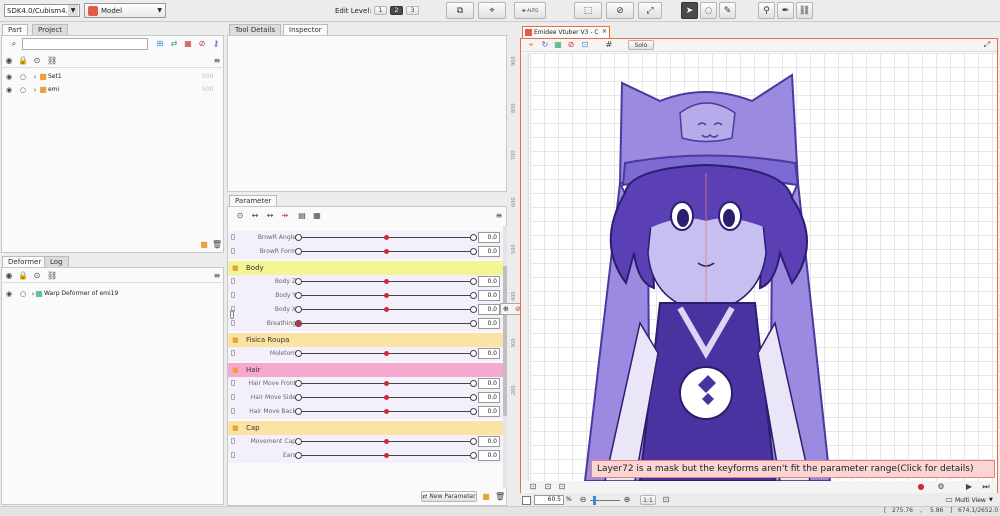 This screenshot has height=516, width=1000. What do you see at coordinates (188, 44) in the screenshot?
I see `grid-icon: ▦` at bounding box center [188, 44].